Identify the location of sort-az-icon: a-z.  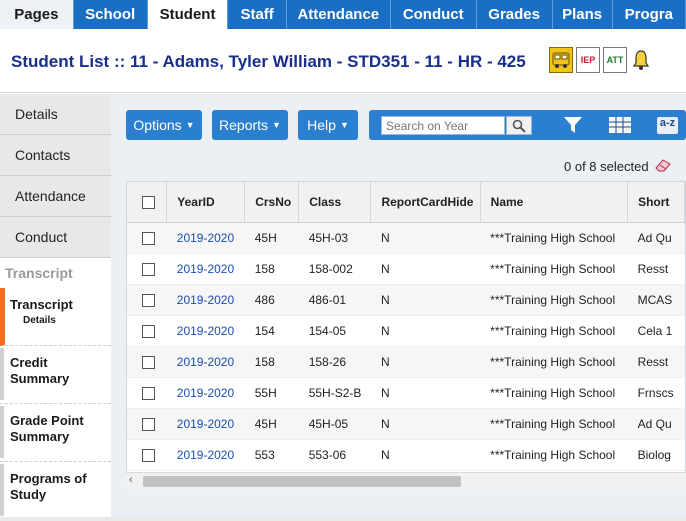
(667, 125).